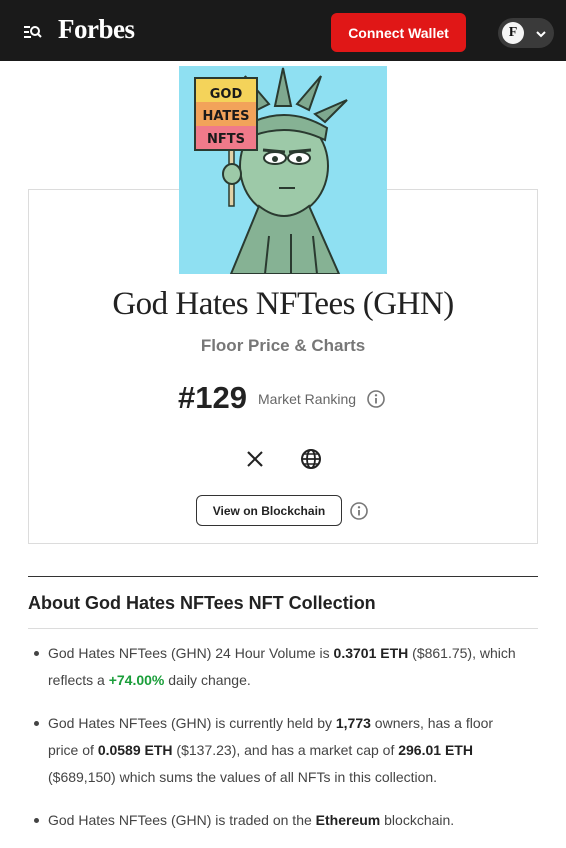  I want to click on avatar: F, so click(513, 33).